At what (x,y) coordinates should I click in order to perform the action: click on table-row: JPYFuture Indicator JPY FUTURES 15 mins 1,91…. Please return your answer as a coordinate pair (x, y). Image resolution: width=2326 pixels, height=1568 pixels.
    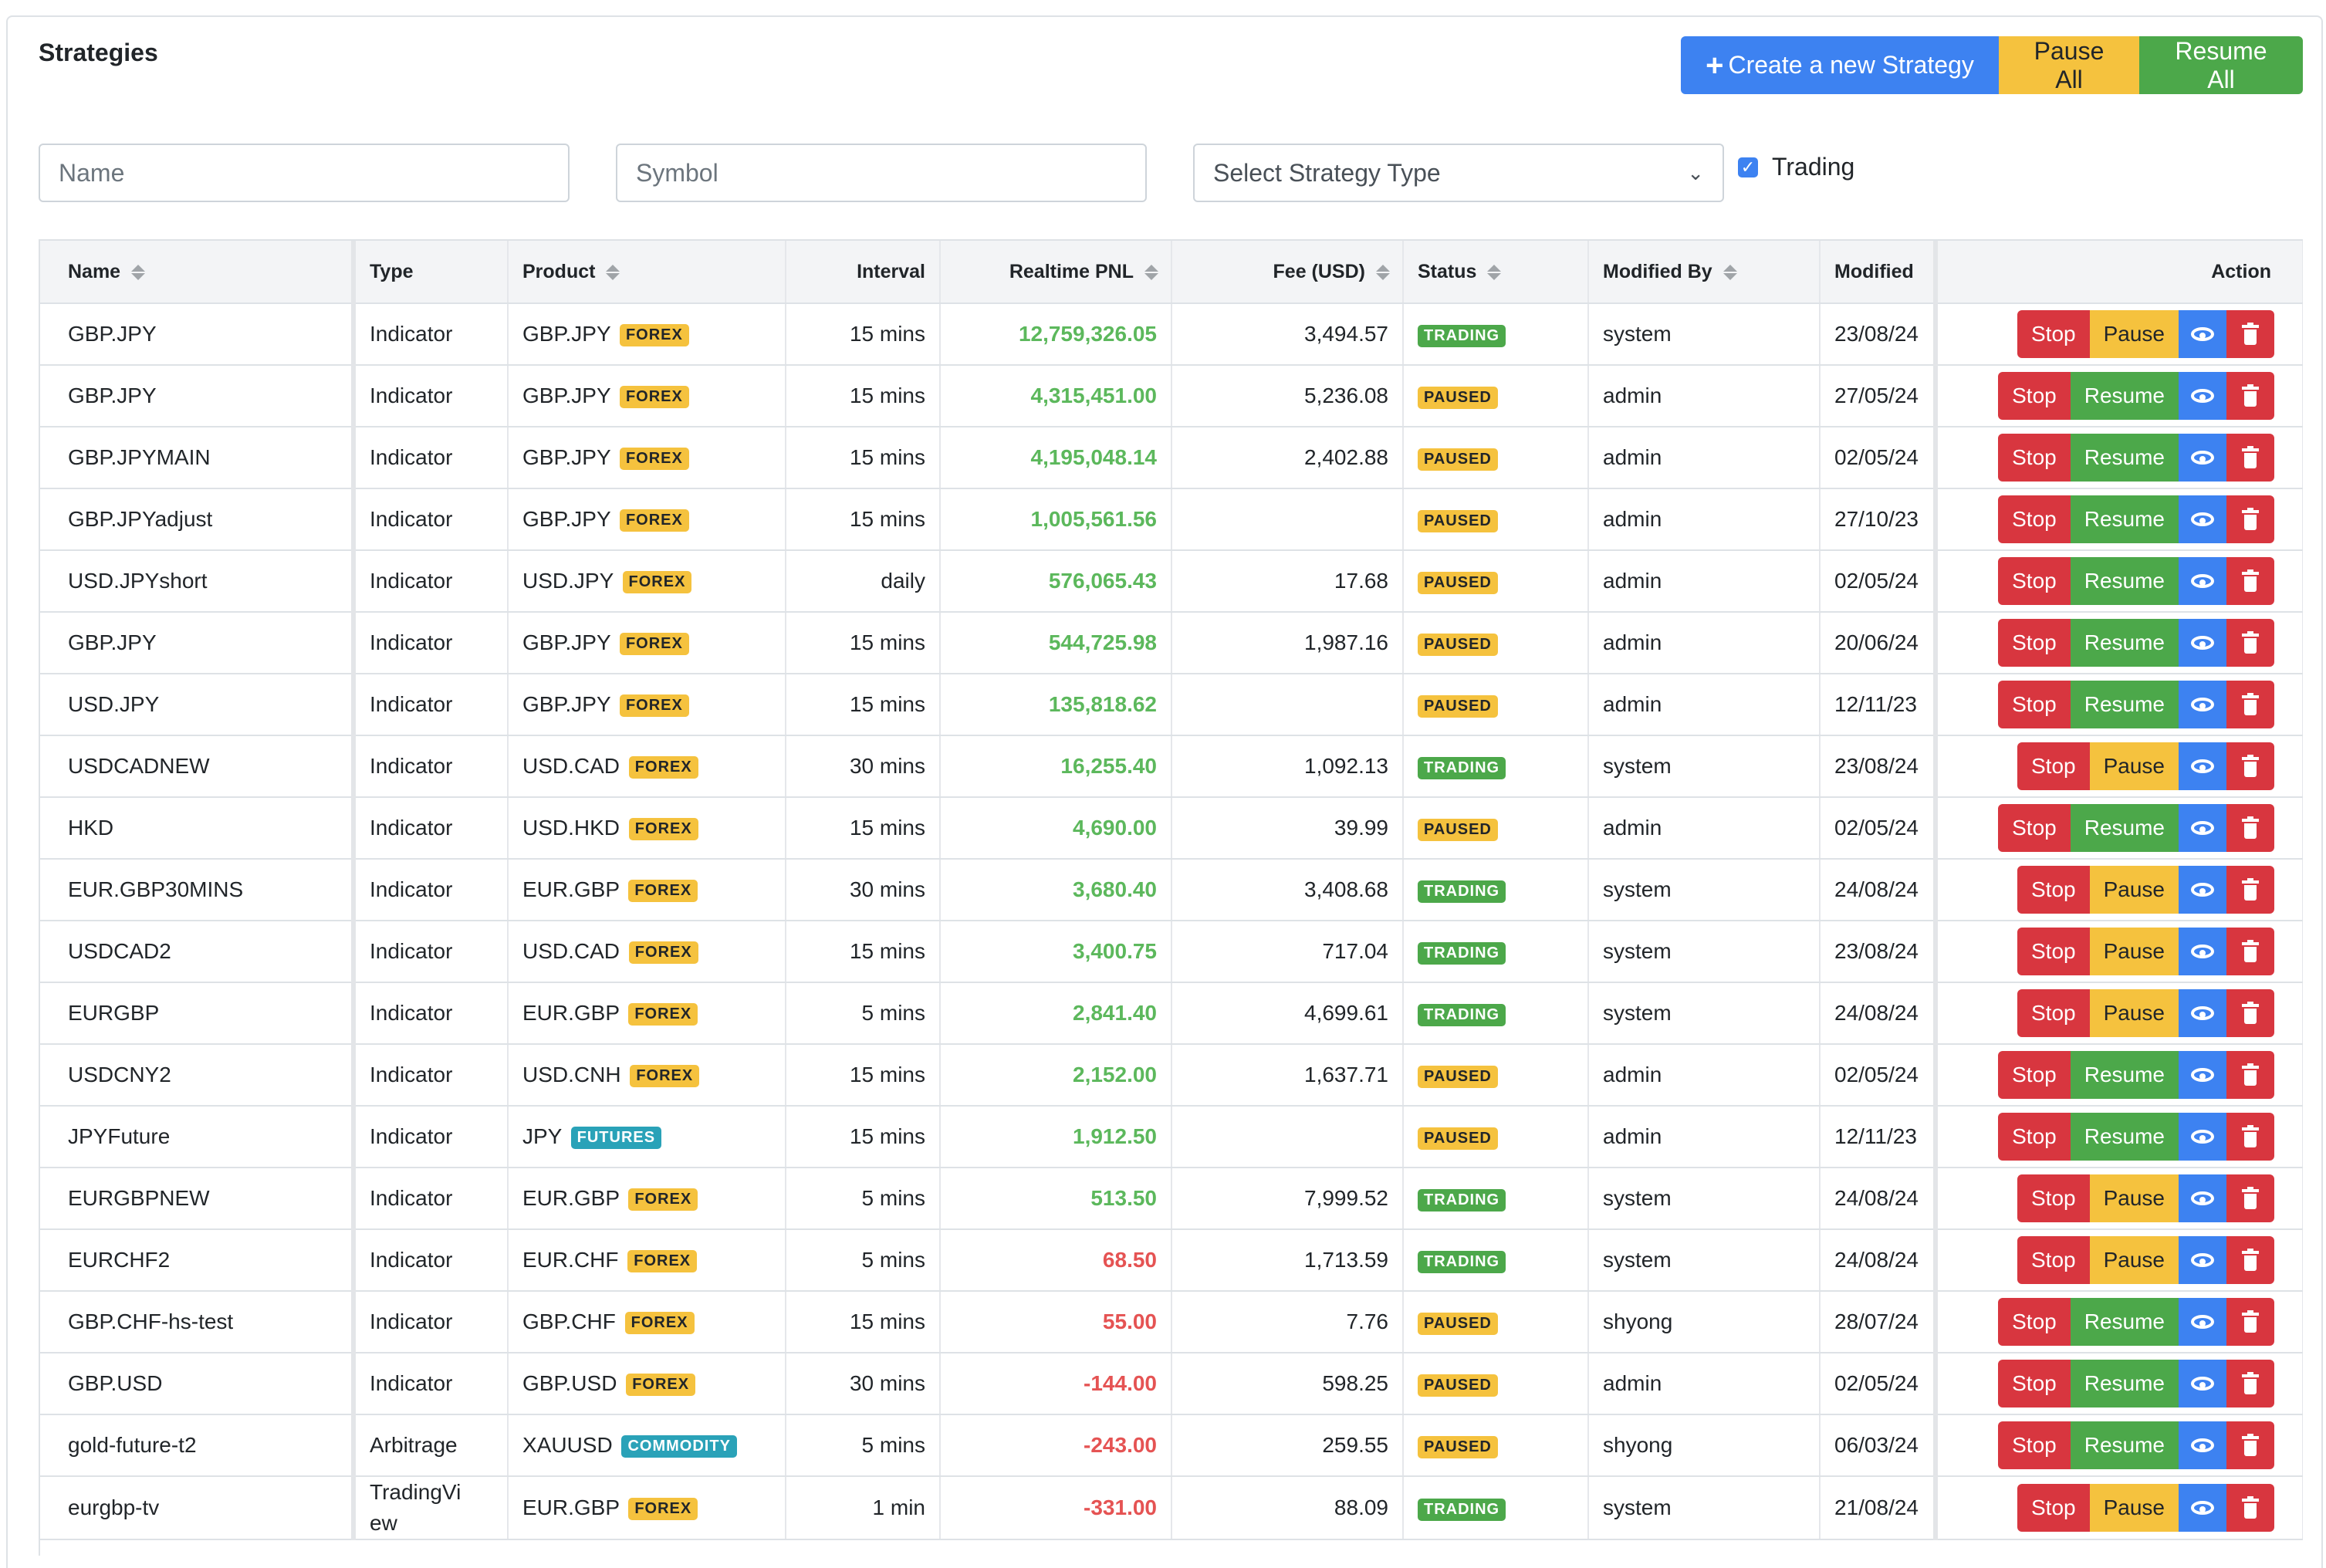
    Looking at the image, I should click on (1171, 1137).